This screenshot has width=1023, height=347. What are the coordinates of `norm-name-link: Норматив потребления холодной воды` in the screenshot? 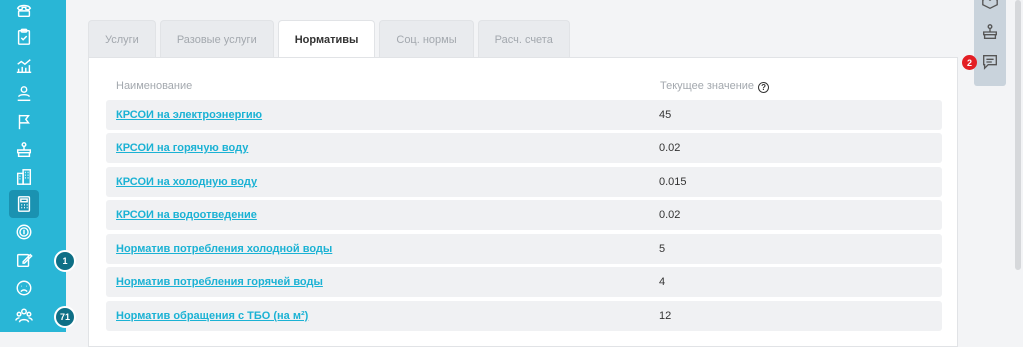 It's located at (224, 249).